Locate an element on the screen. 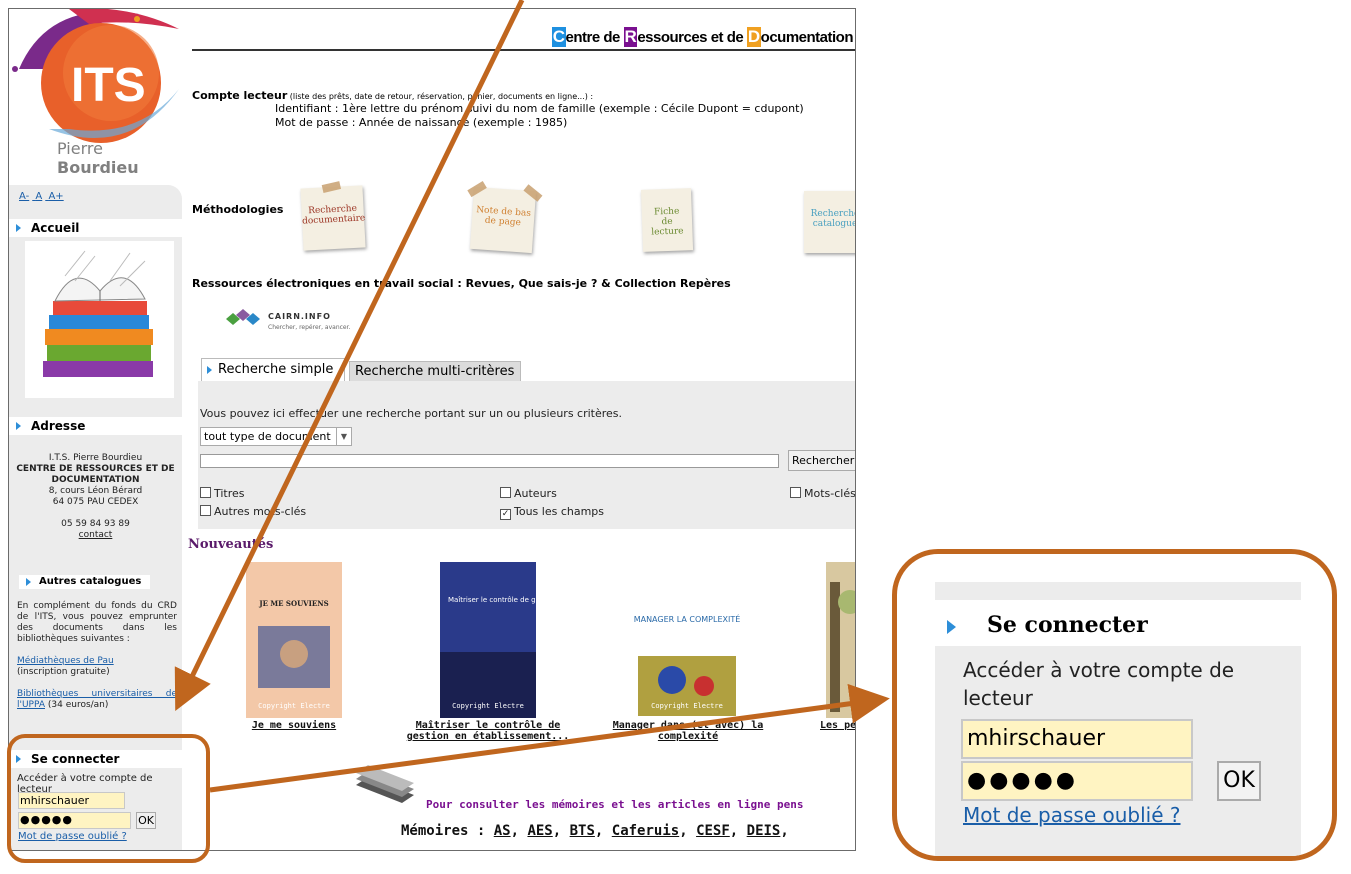 This screenshot has height=874, width=1351. memoire-link-cesf: CESF is located at coordinates (713, 831).